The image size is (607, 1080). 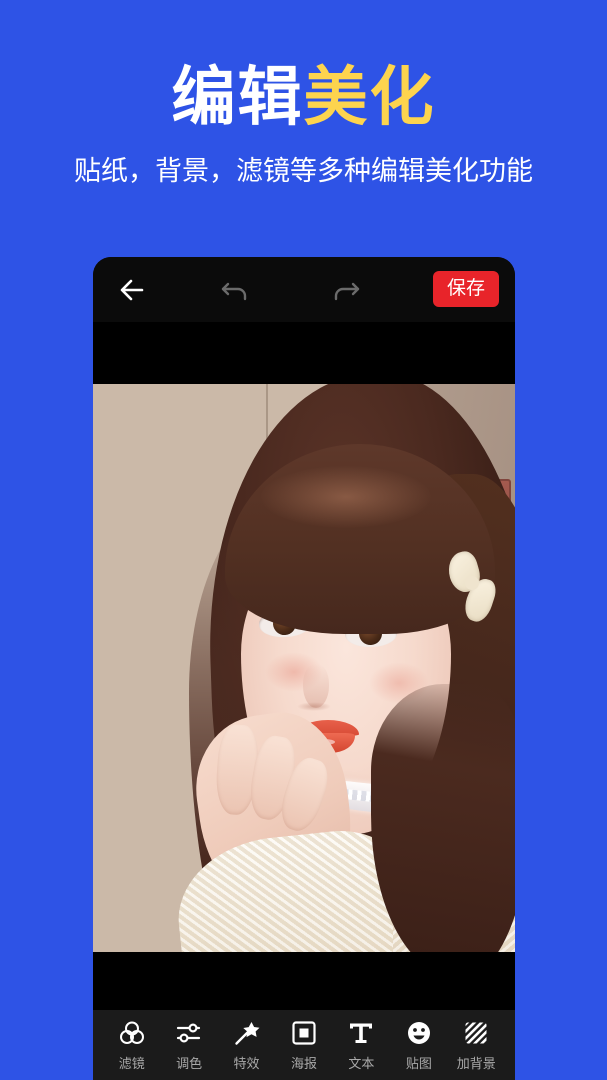 What do you see at coordinates (346, 497) in the screenshot?
I see `photo-hair-sheen` at bounding box center [346, 497].